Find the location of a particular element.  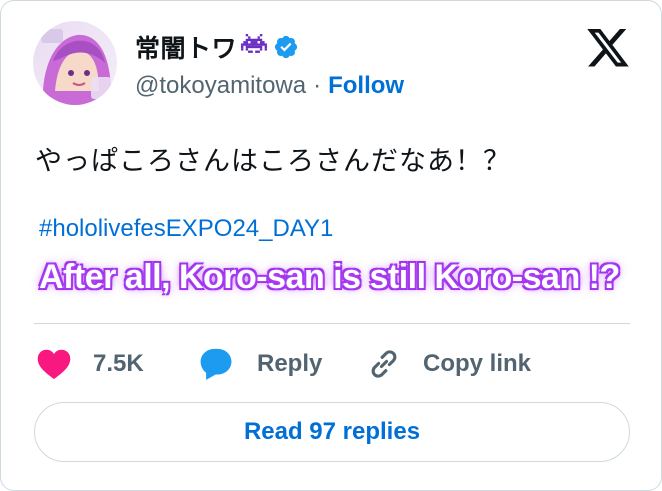

like-count: 7.5K is located at coordinates (118, 363).